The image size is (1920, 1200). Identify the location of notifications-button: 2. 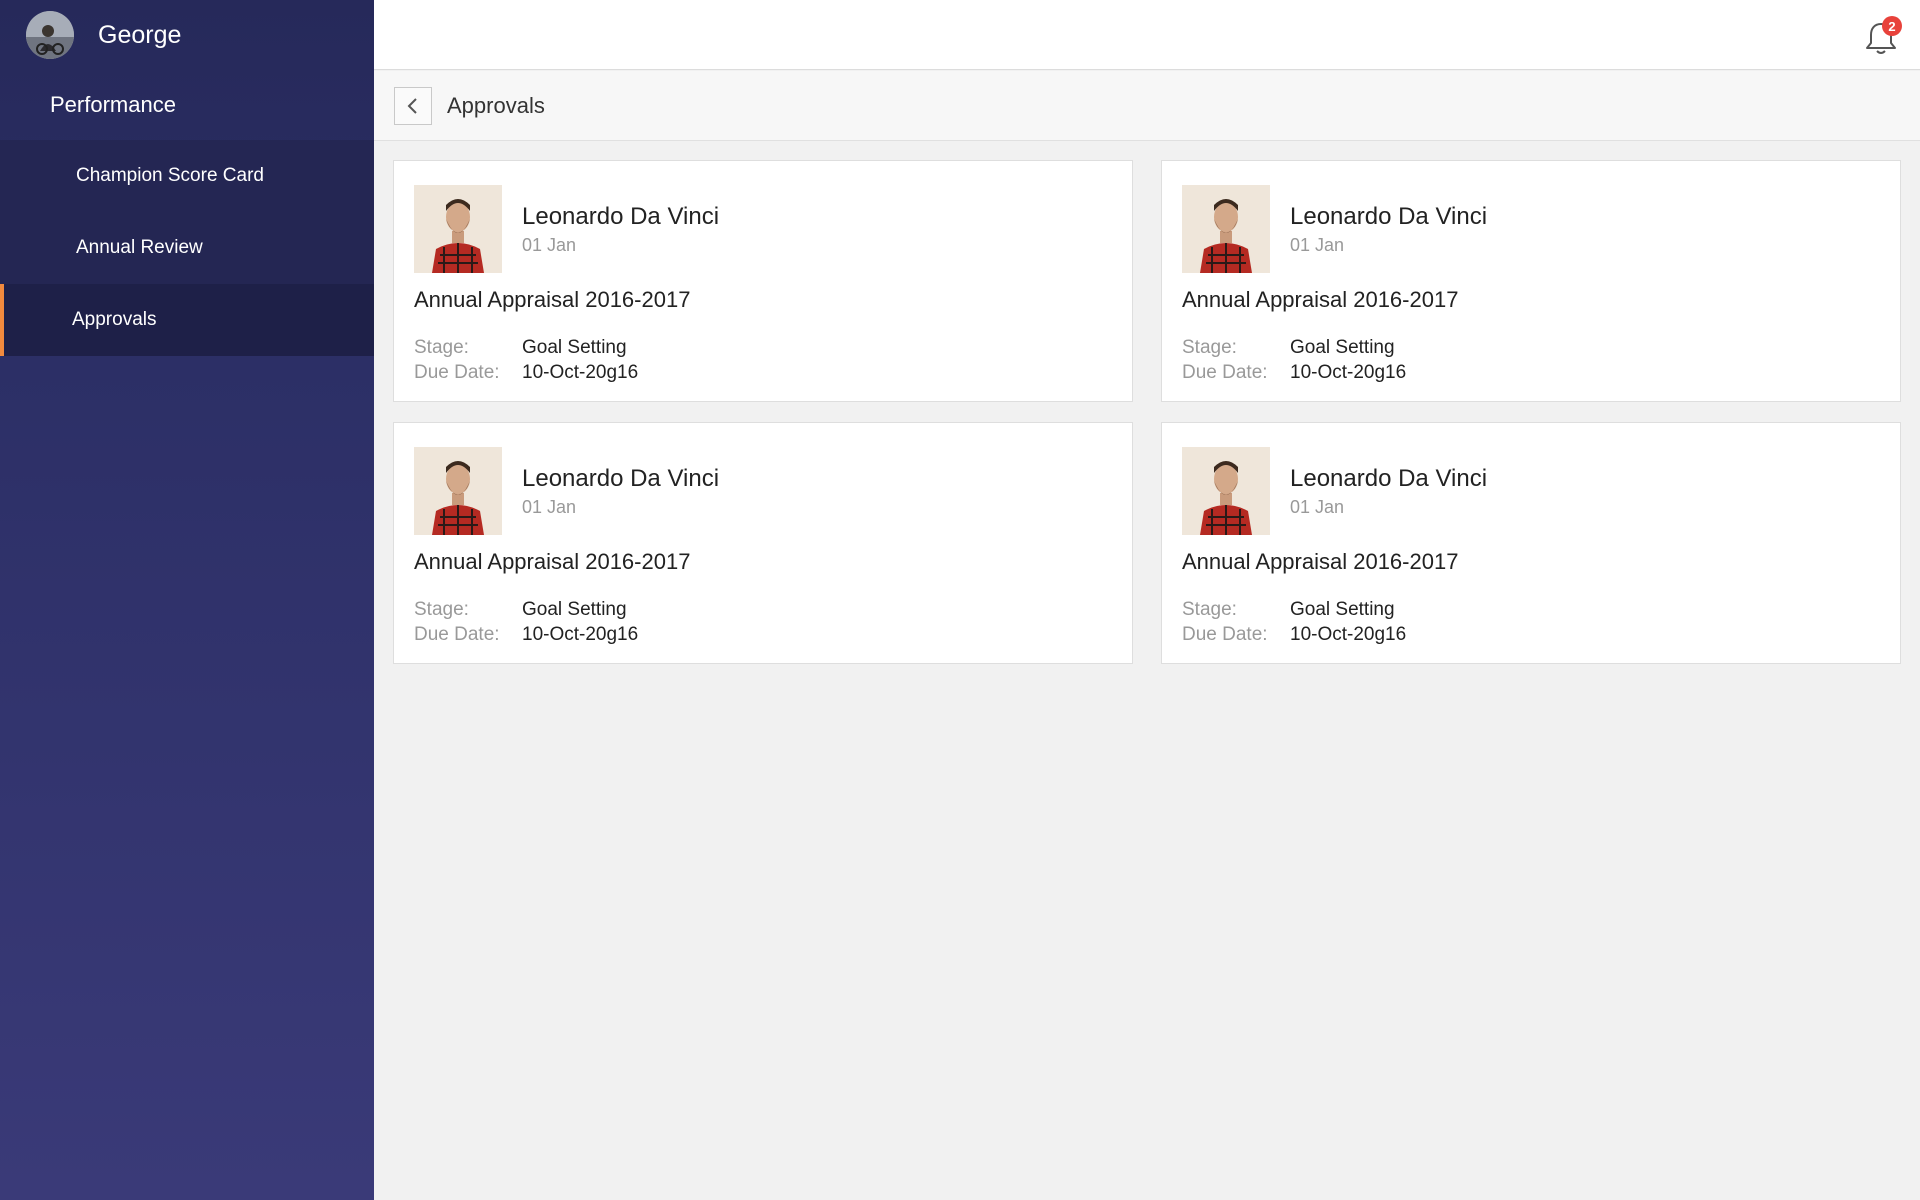
(1883, 36).